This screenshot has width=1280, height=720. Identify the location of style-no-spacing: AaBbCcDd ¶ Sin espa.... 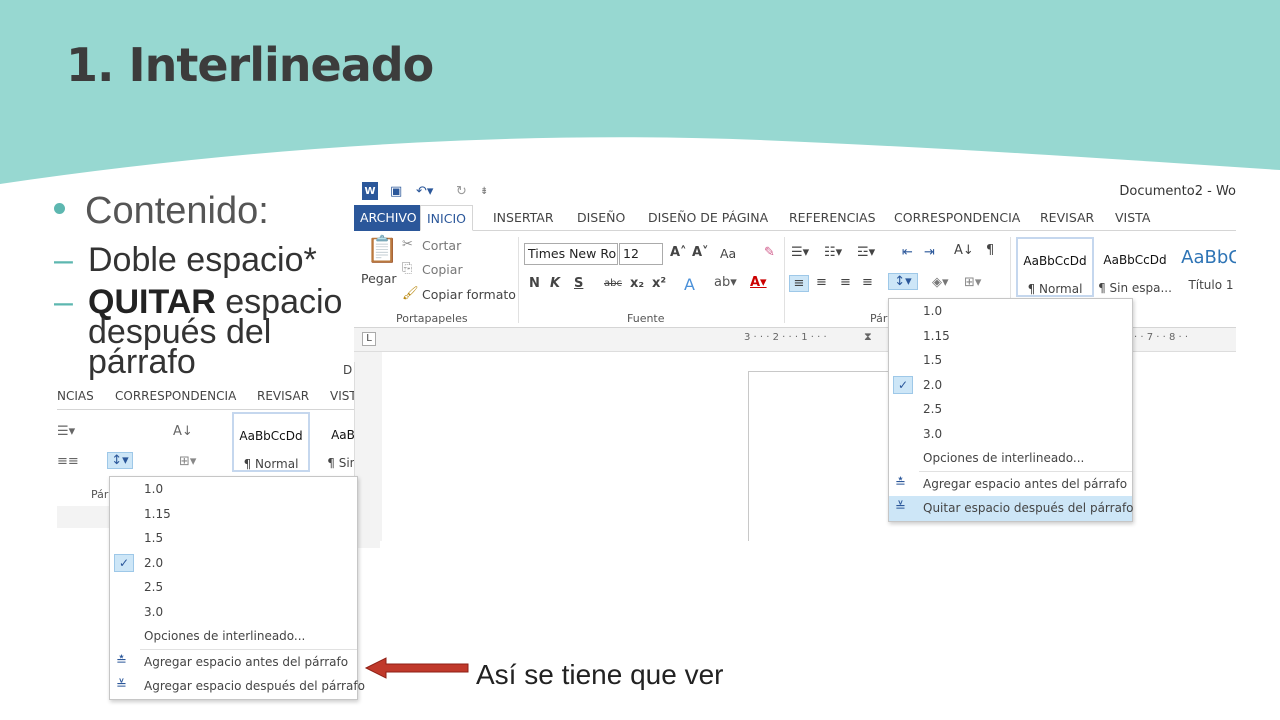
(1135, 267).